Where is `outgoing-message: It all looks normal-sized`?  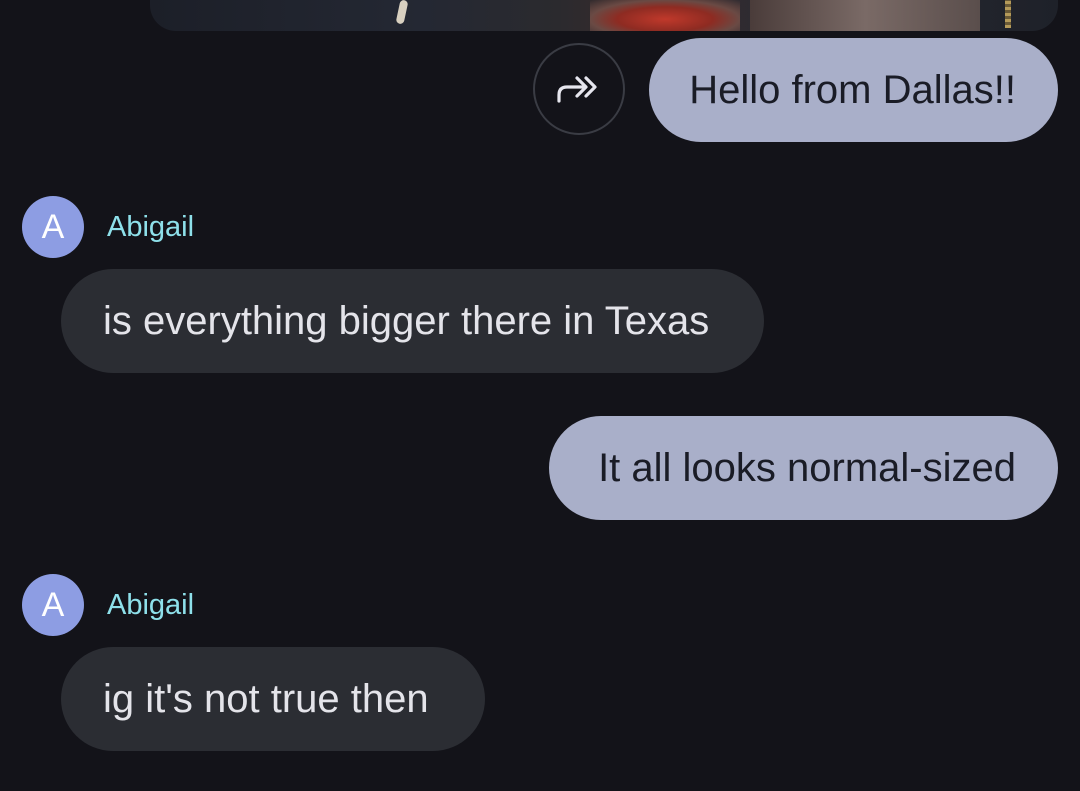 outgoing-message: It all looks normal-sized is located at coordinates (803, 468).